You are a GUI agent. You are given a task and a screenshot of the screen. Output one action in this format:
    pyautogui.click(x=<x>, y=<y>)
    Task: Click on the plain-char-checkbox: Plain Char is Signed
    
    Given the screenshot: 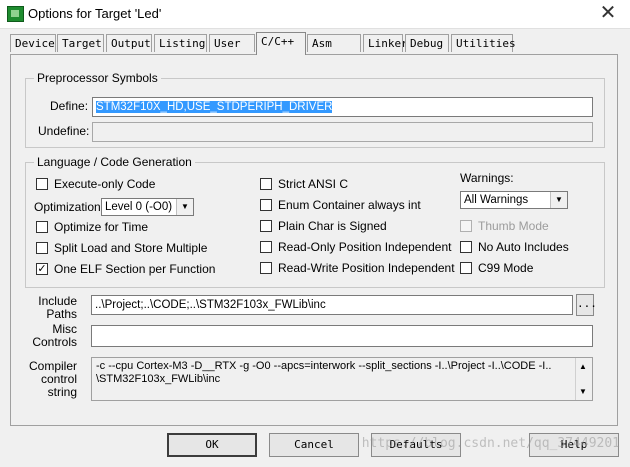 What is the action you would take?
    pyautogui.click(x=323, y=226)
    